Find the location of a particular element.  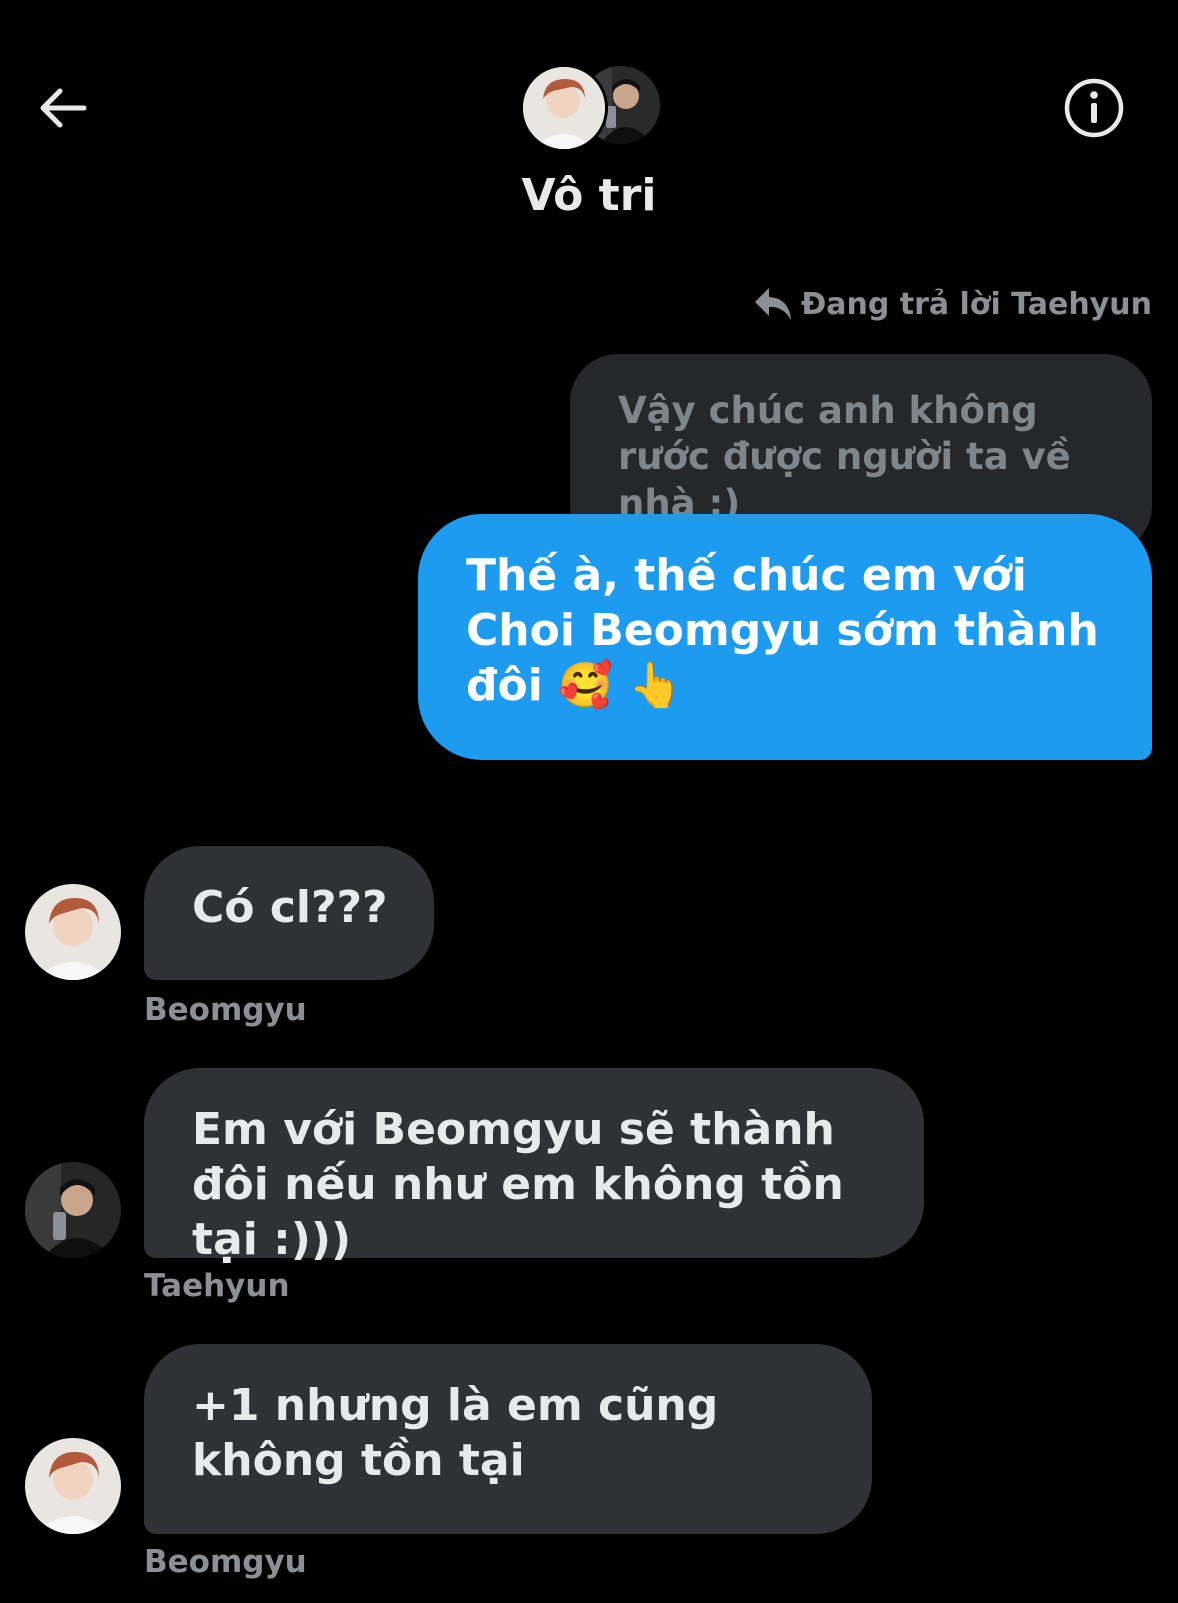

reply-context-label: Đang trả lời Taehyun is located at coordinates (976, 304).